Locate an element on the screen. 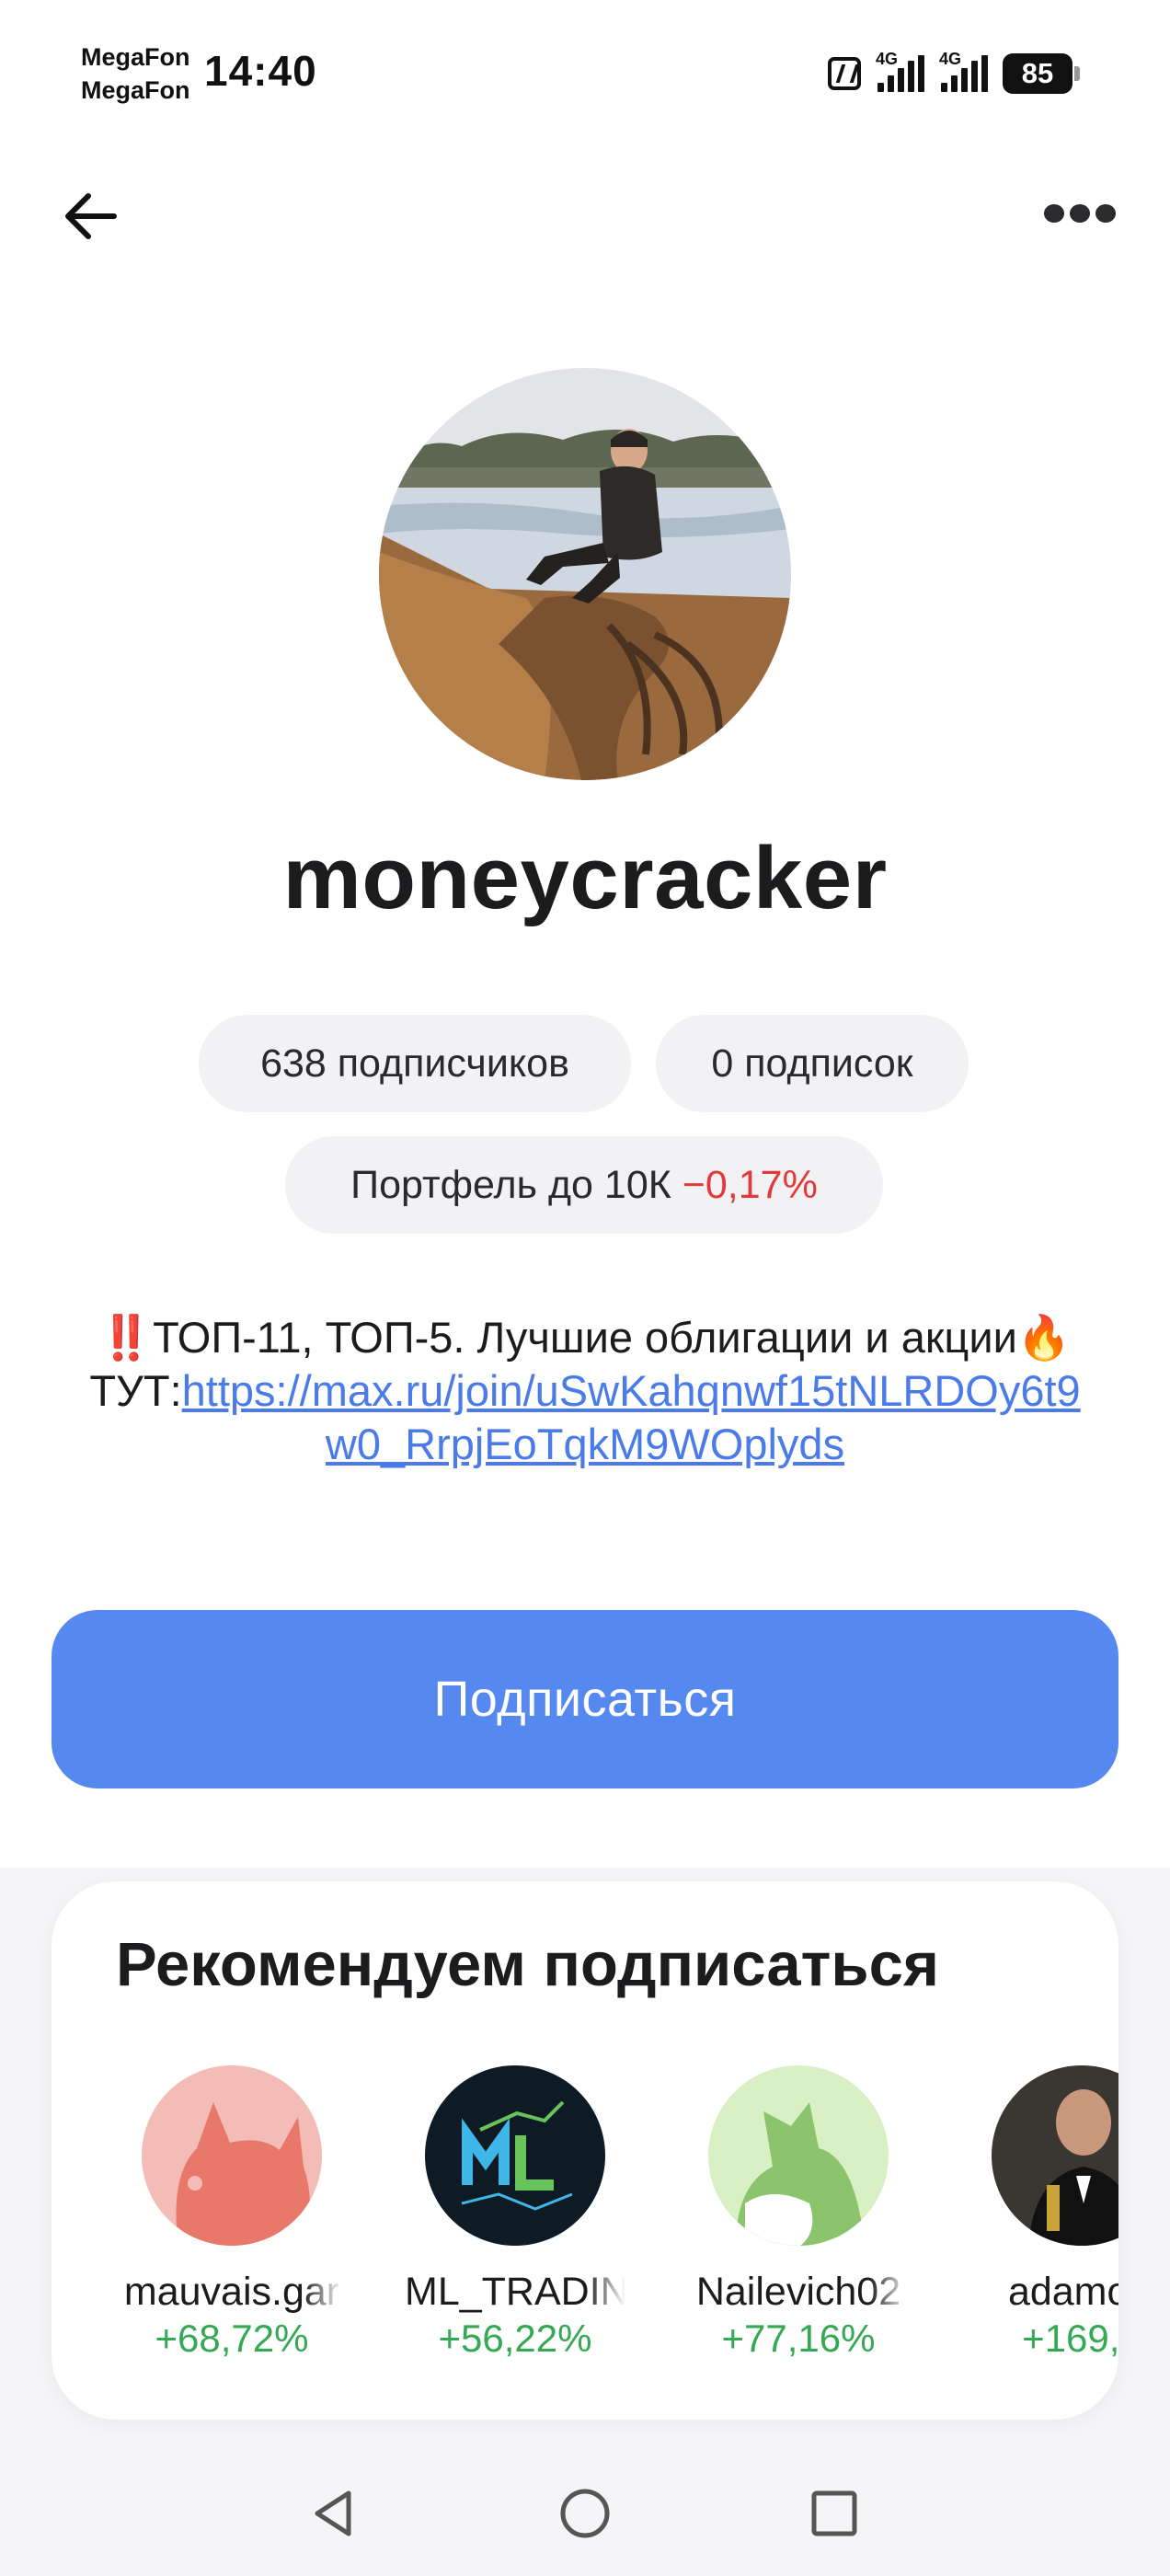  status-icons: 4G 4G 85 is located at coordinates (955, 72).